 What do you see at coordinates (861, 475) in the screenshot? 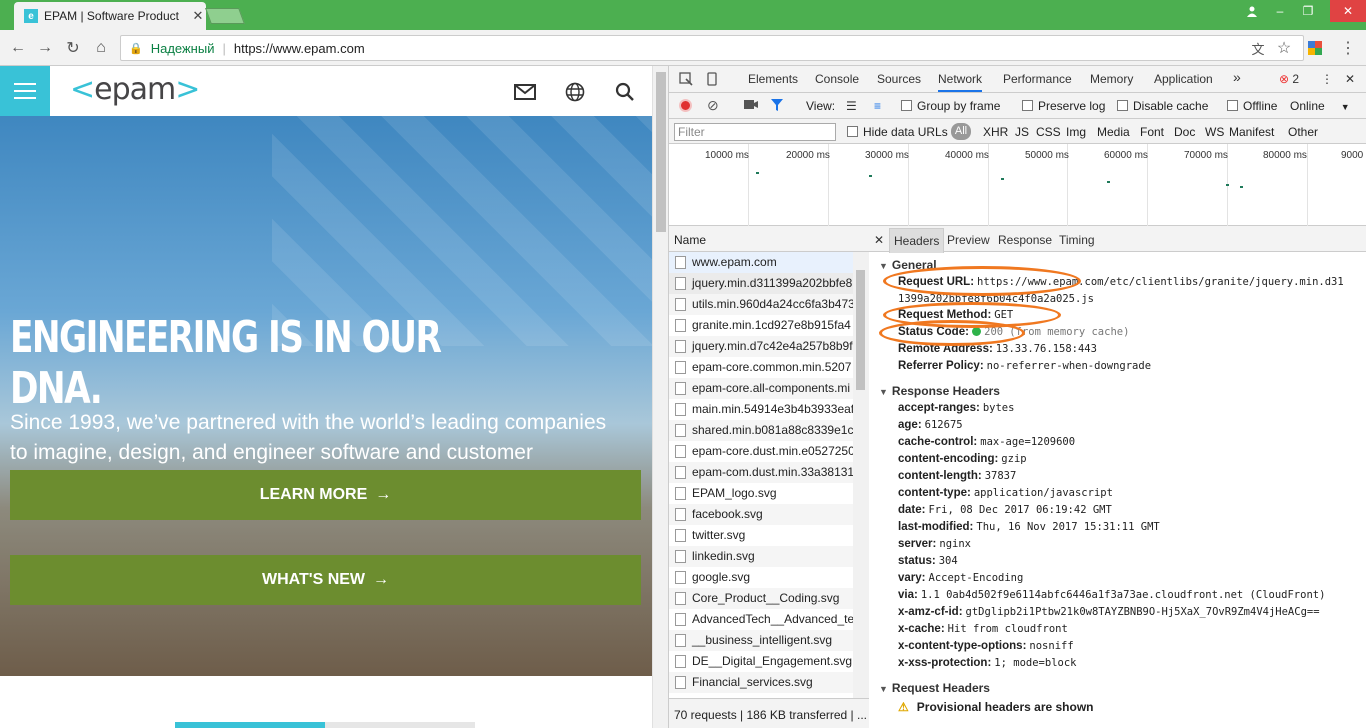
I see `request-list-scrollbar` at bounding box center [861, 475].